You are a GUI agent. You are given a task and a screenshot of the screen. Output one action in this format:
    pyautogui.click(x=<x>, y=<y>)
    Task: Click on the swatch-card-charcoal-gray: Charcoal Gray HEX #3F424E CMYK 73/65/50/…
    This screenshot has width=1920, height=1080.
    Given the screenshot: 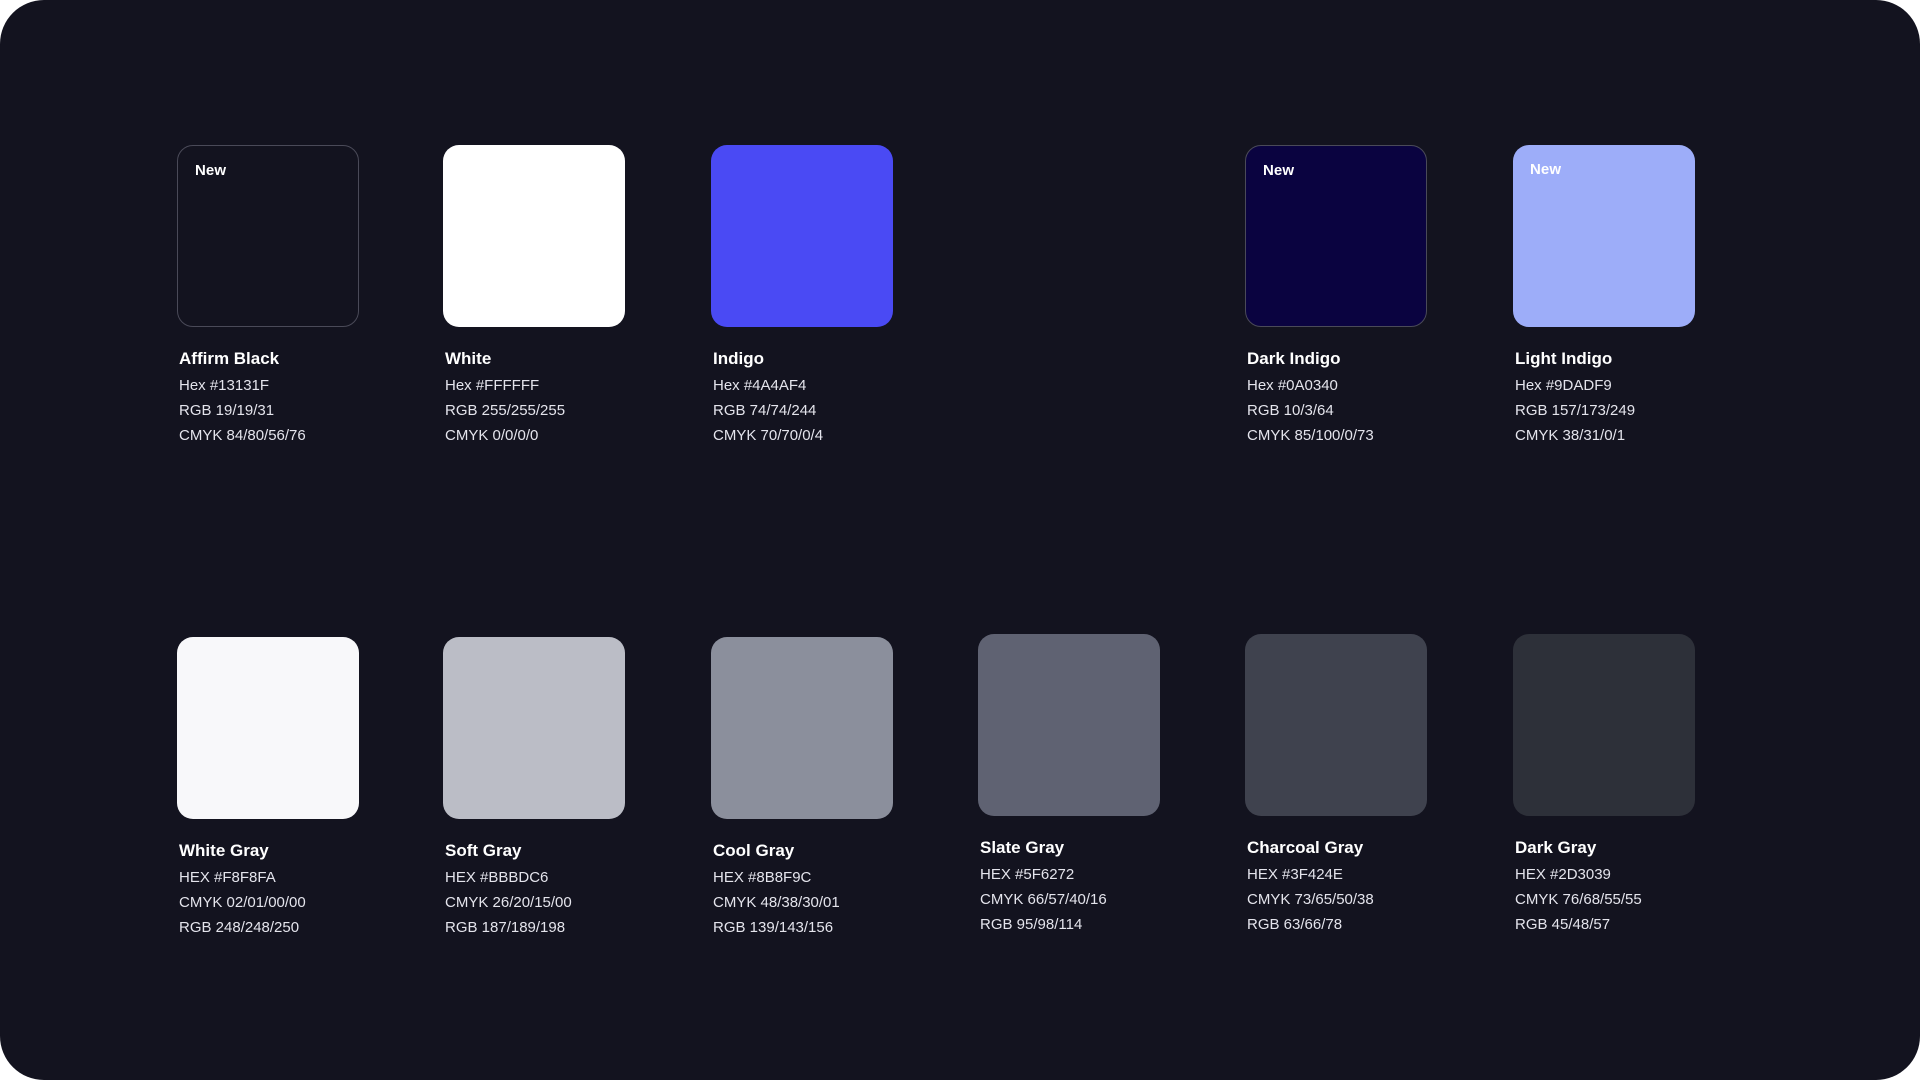 What is the action you would take?
    pyautogui.click(x=1337, y=785)
    